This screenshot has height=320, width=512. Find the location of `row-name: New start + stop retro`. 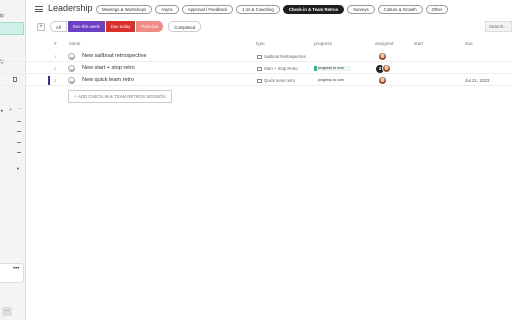

row-name: New start + stop retro is located at coordinates (108, 68).